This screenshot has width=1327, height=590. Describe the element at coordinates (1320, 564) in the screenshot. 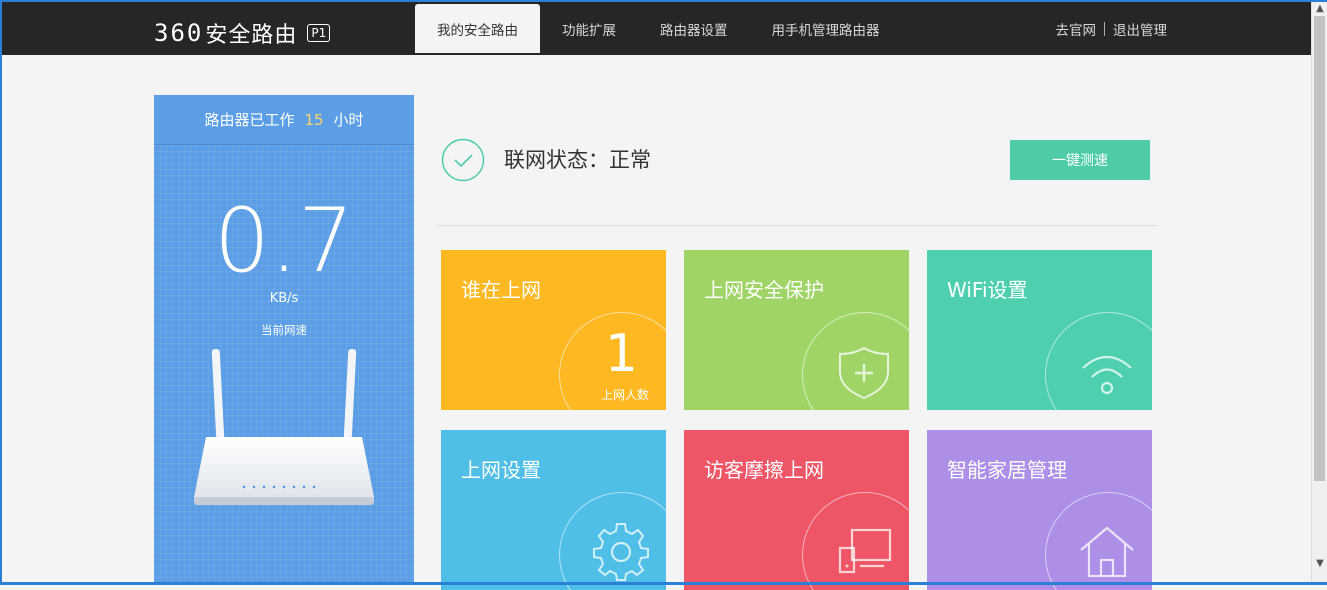

I see `scroll-down-arrow-icon: ▼` at that location.